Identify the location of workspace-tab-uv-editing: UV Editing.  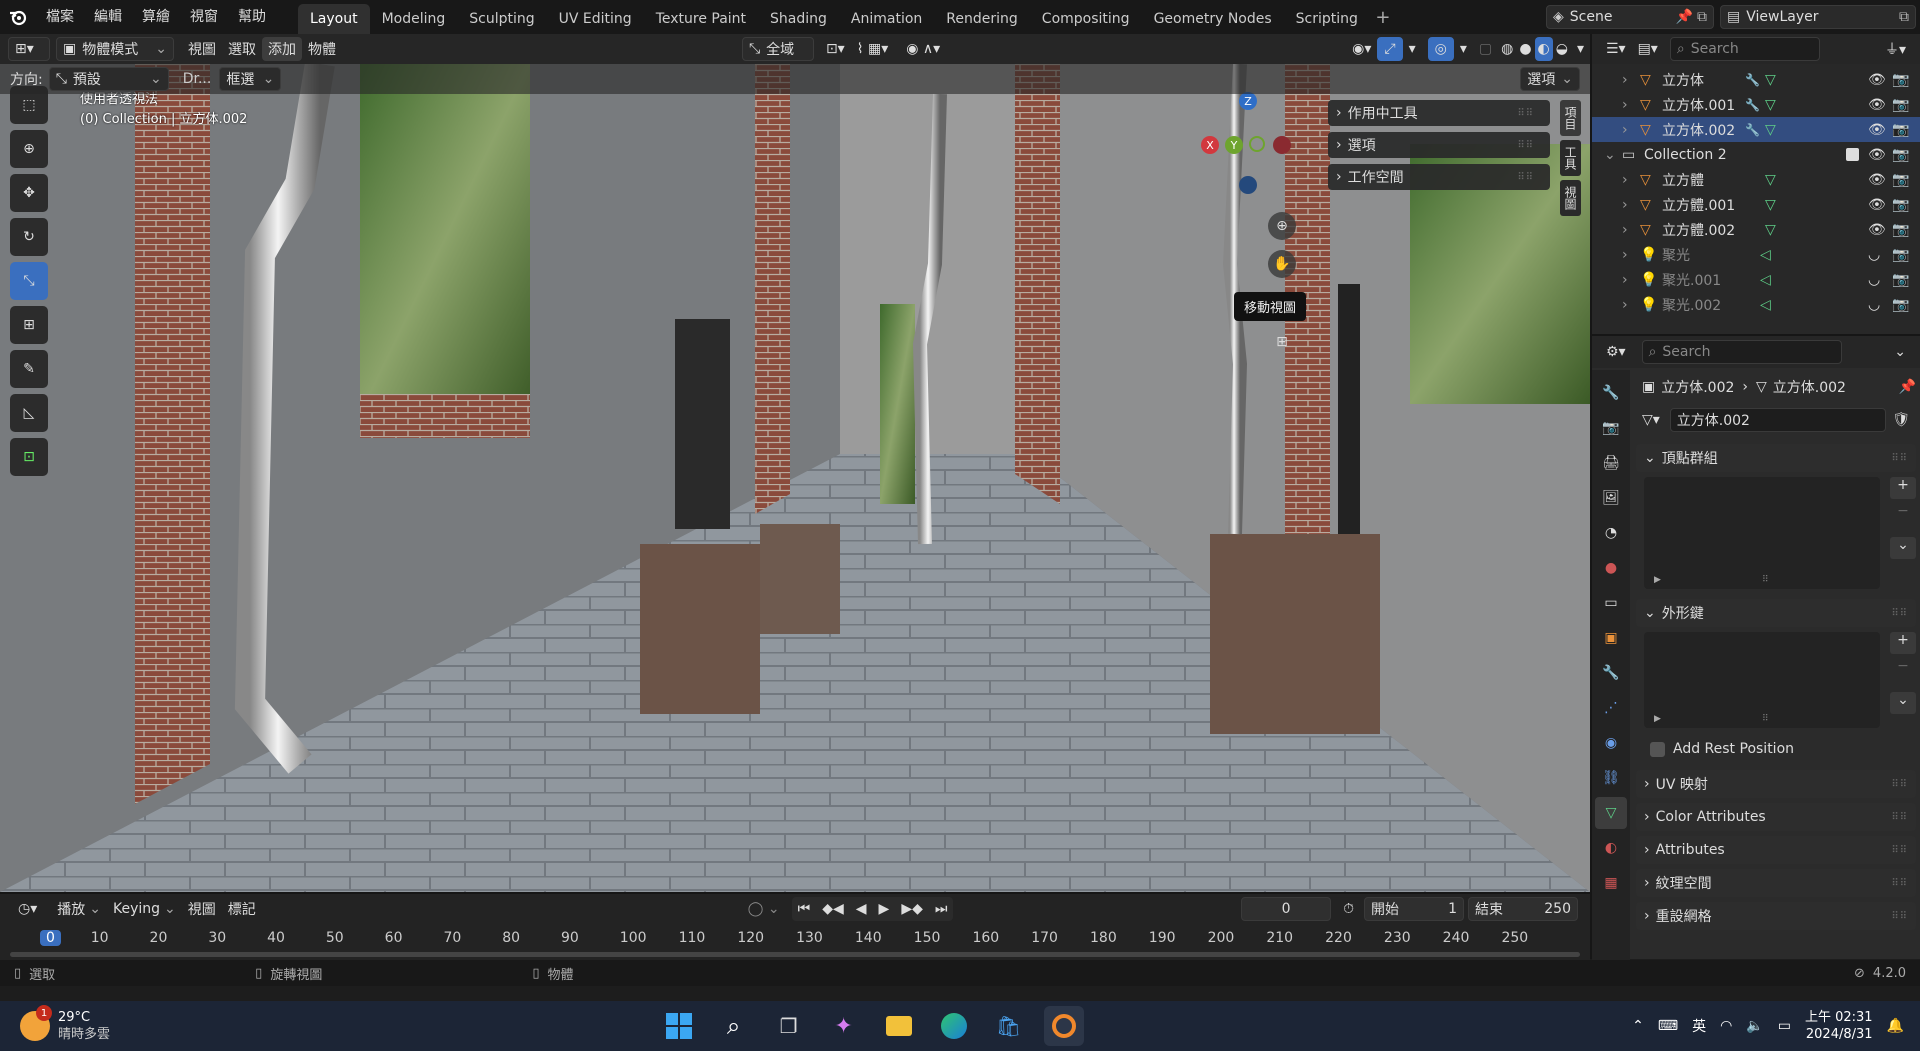
(595, 19).